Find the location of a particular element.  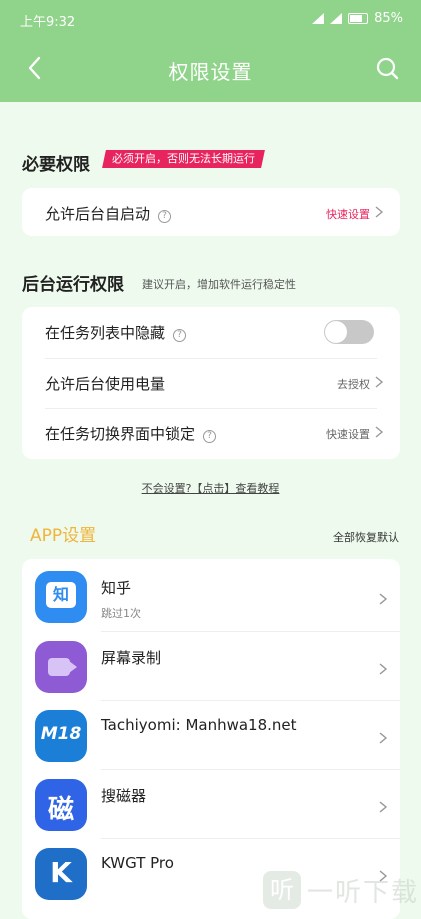

background-section-title: 后台运行权限 is located at coordinates (73, 285).